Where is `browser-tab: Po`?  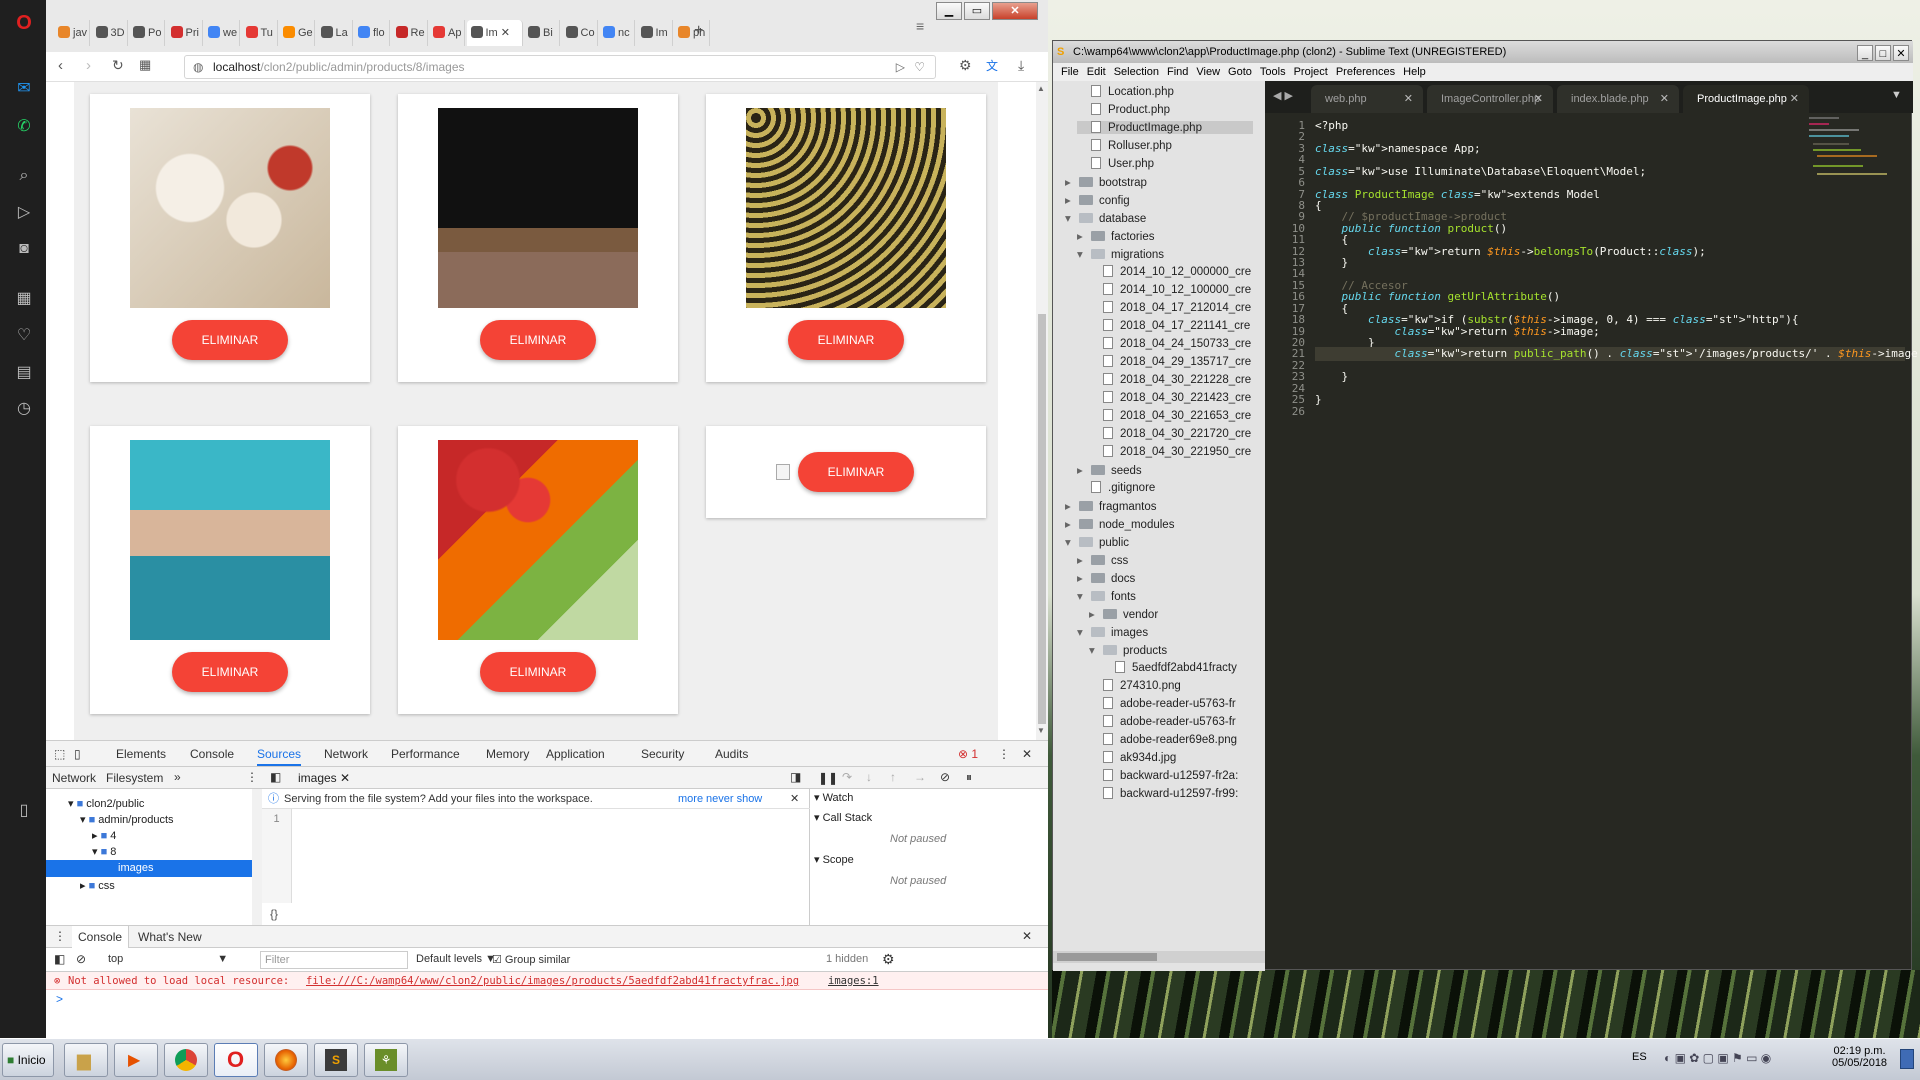
browser-tab: Po is located at coordinates (147, 33).